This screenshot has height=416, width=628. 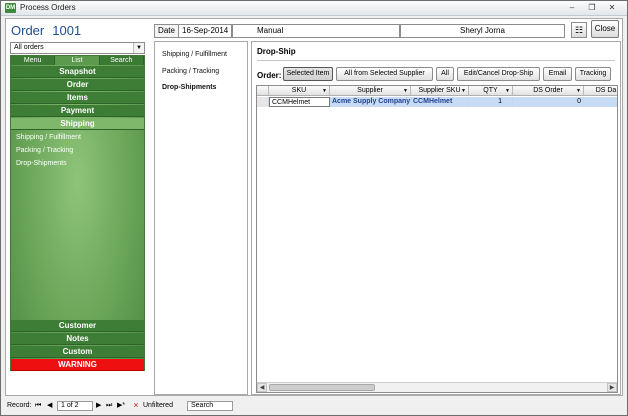 What do you see at coordinates (77, 72) in the screenshot?
I see `nav-item-snapshot: Snapshot` at bounding box center [77, 72].